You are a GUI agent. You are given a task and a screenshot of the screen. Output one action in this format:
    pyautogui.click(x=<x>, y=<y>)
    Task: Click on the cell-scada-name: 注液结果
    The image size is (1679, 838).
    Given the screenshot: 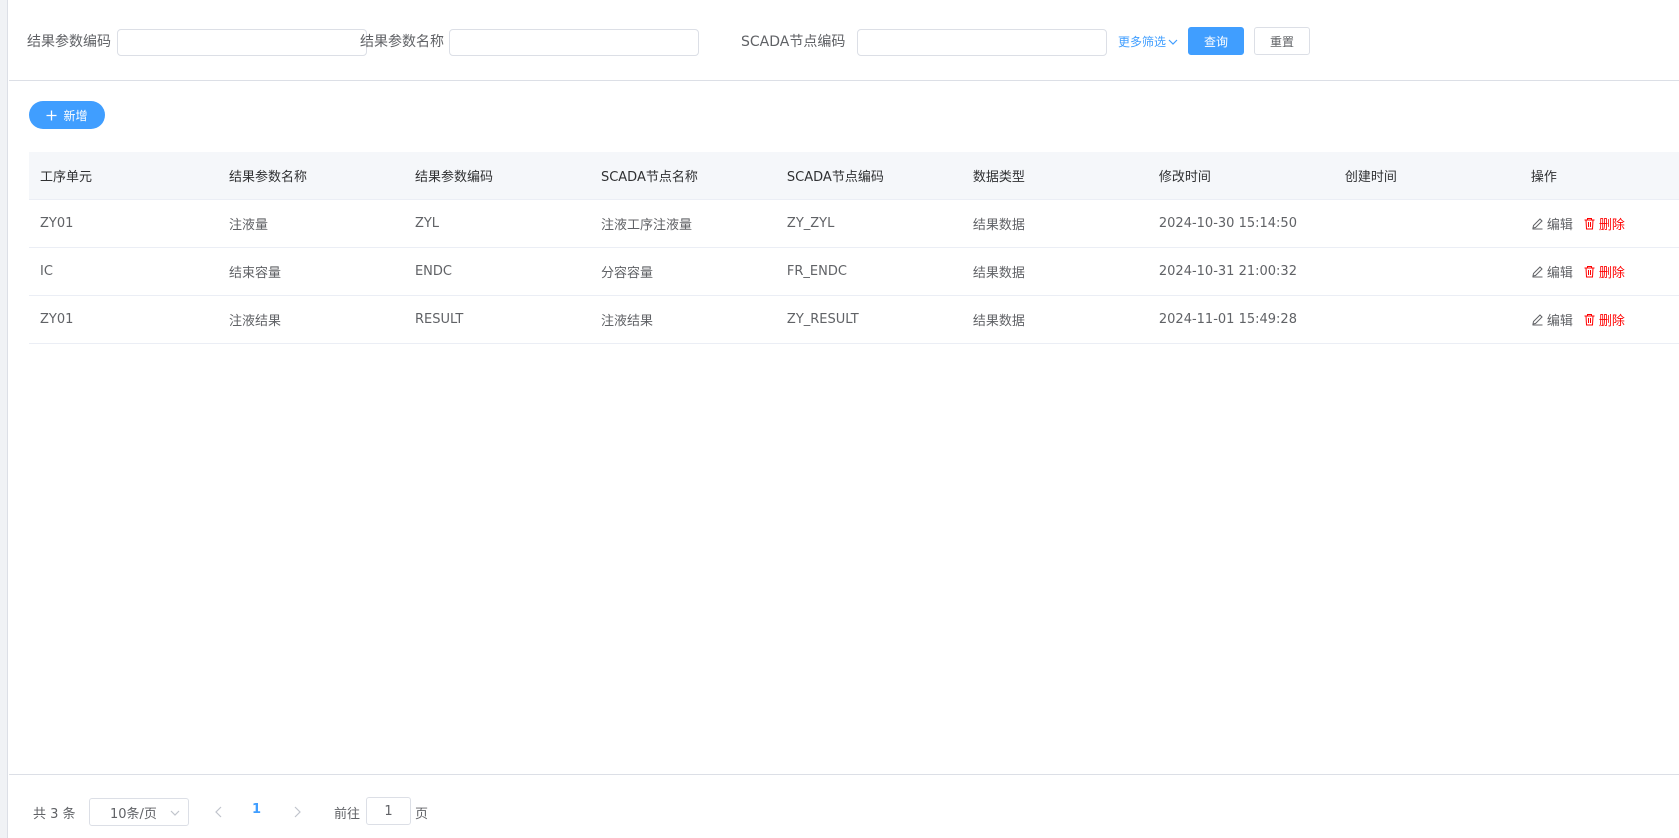 What is the action you would take?
    pyautogui.click(x=626, y=321)
    